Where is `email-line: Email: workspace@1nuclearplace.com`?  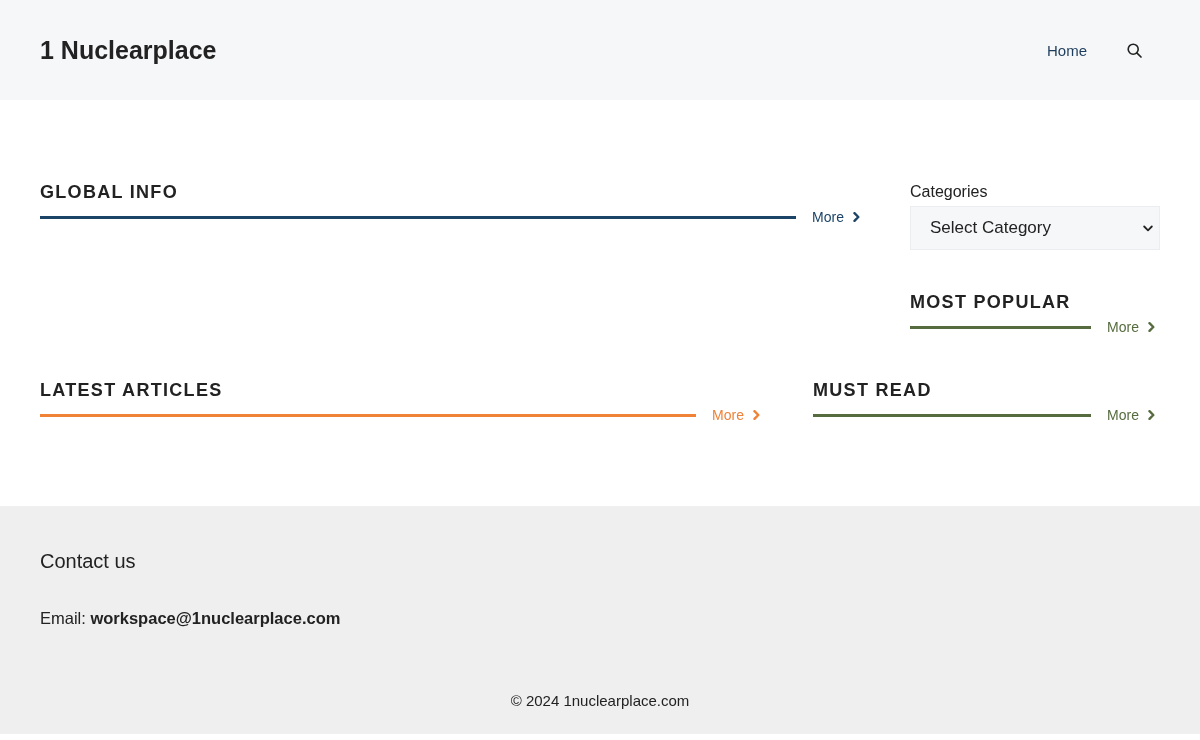 email-line: Email: workspace@1nuclearplace.com is located at coordinates (191, 618).